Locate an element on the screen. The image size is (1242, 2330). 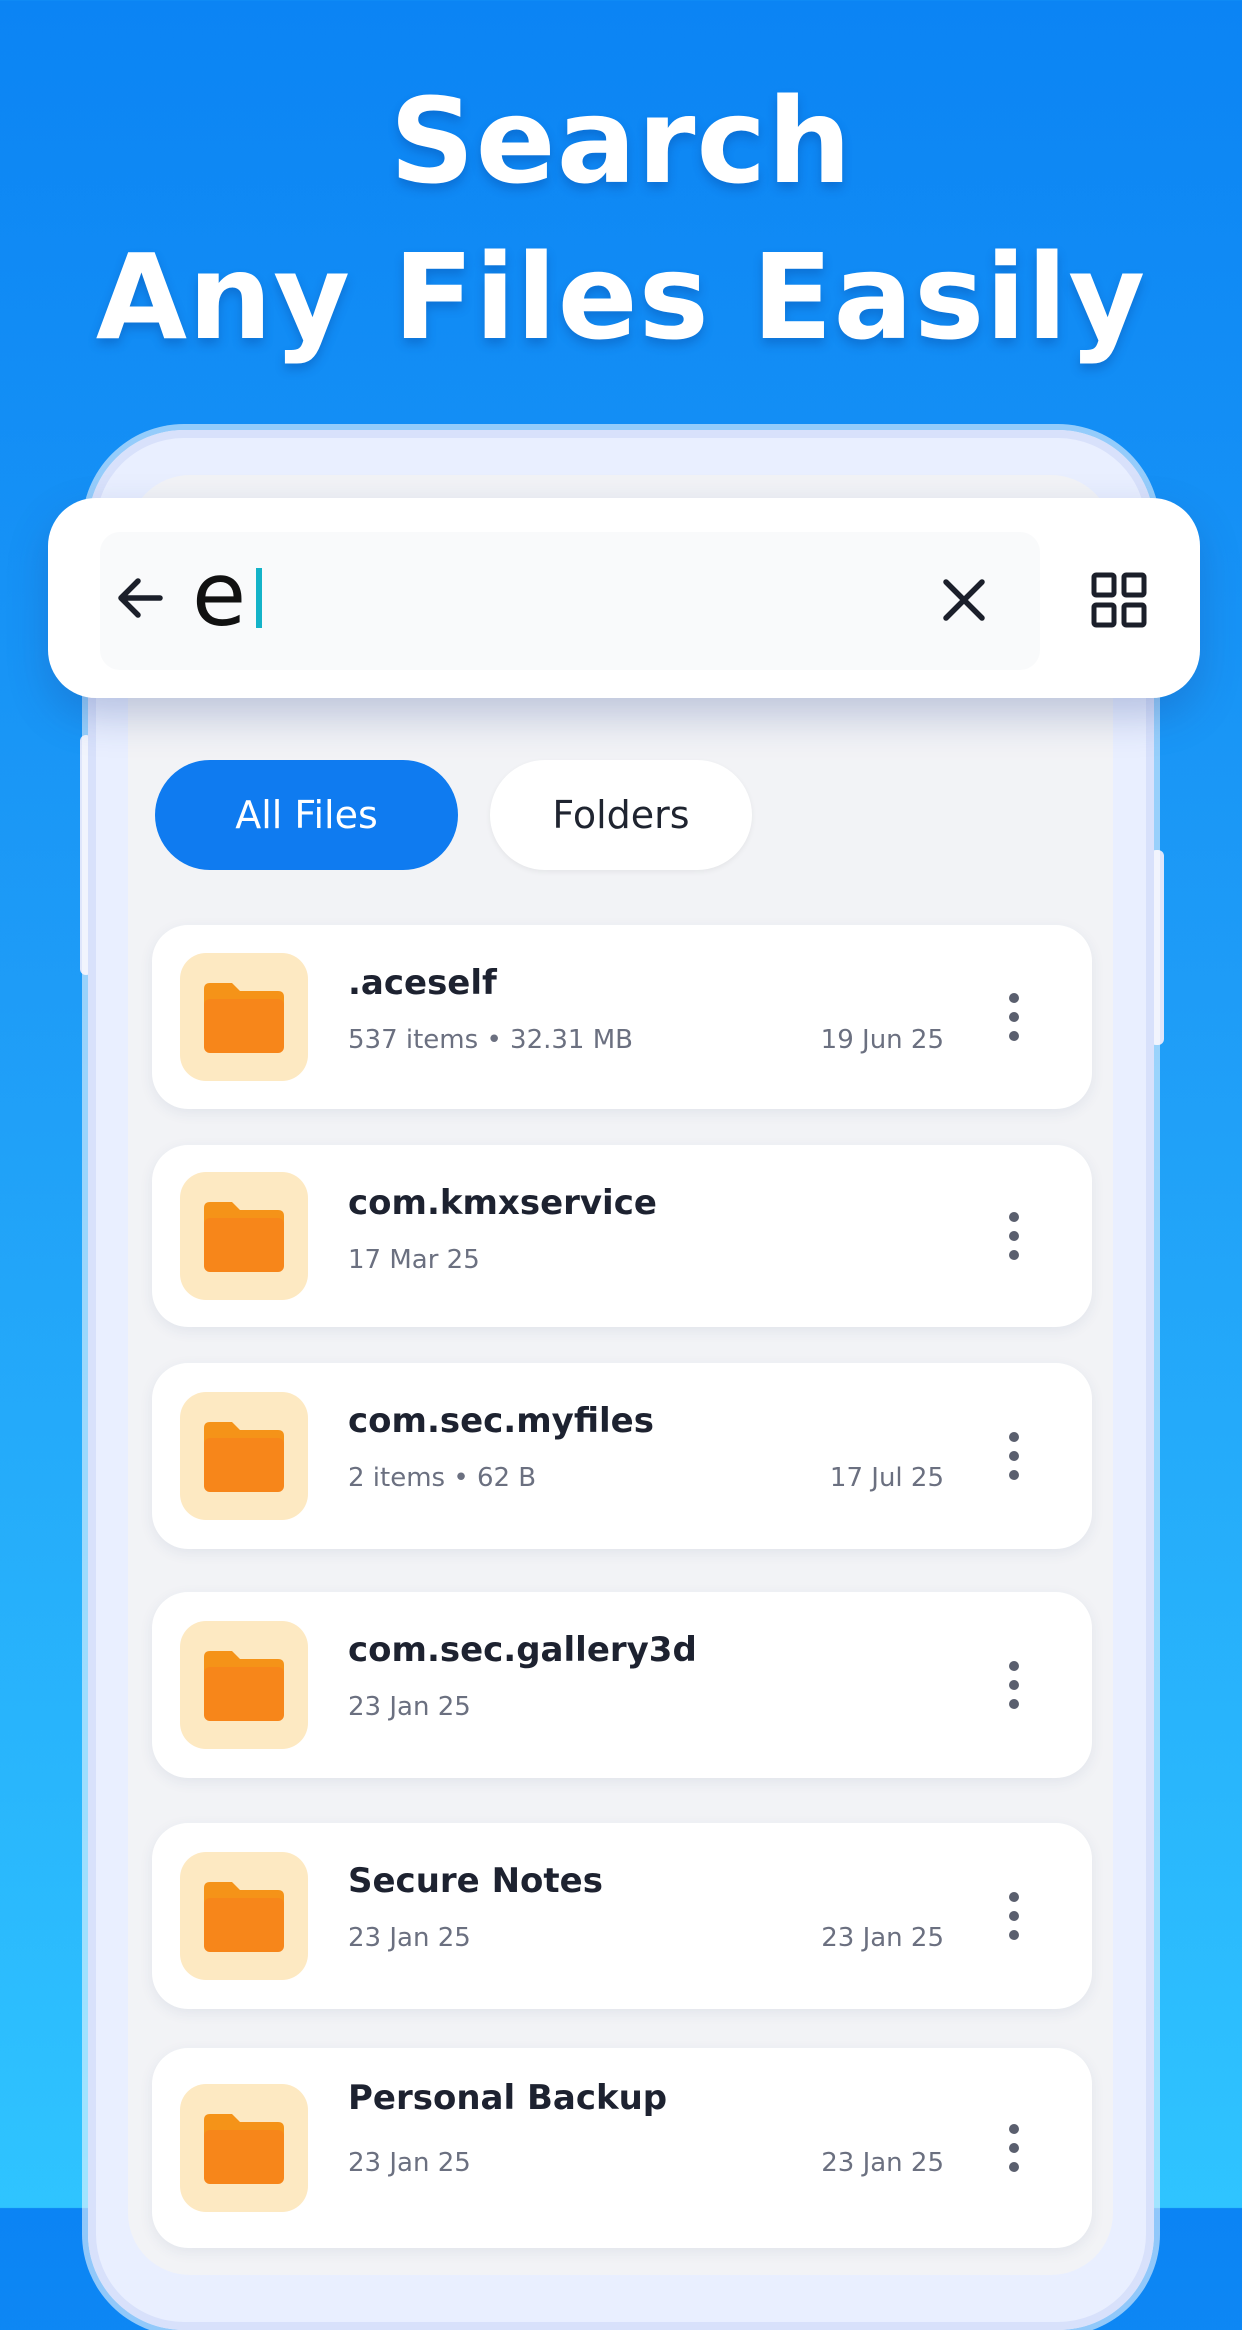
file-name: .aceself is located at coordinates (422, 983).